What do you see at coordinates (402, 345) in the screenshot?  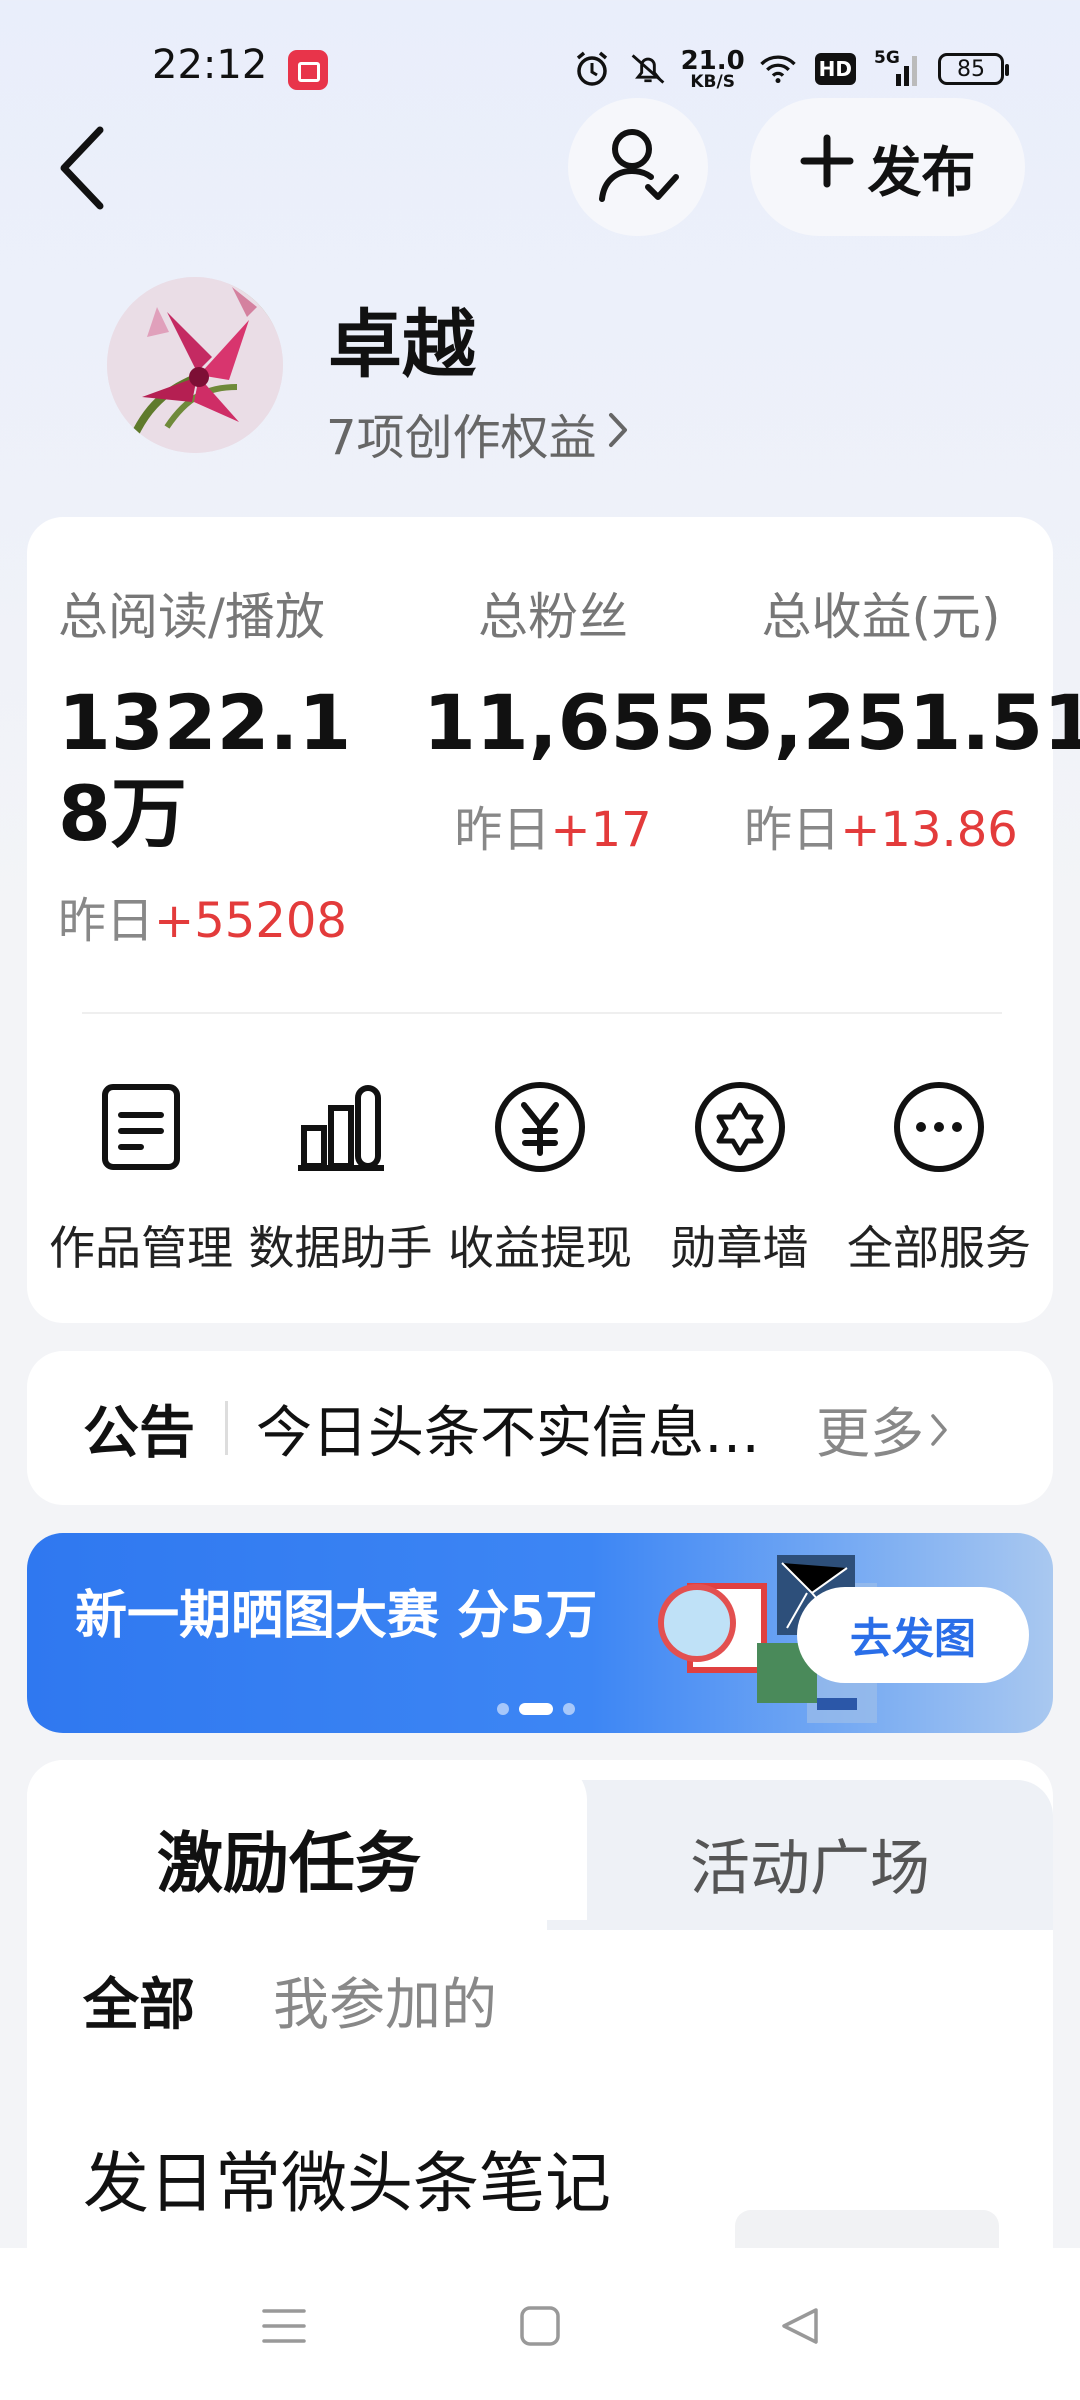 I see `profile-name: 卓越` at bounding box center [402, 345].